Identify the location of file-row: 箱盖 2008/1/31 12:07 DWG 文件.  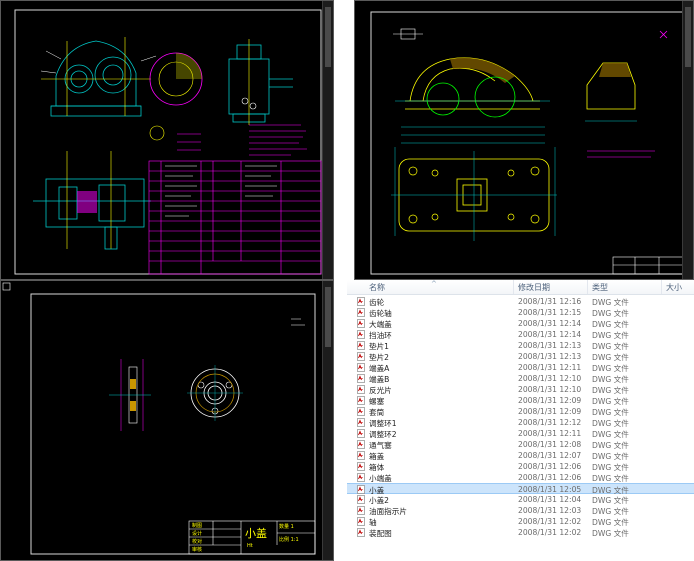
(520, 455).